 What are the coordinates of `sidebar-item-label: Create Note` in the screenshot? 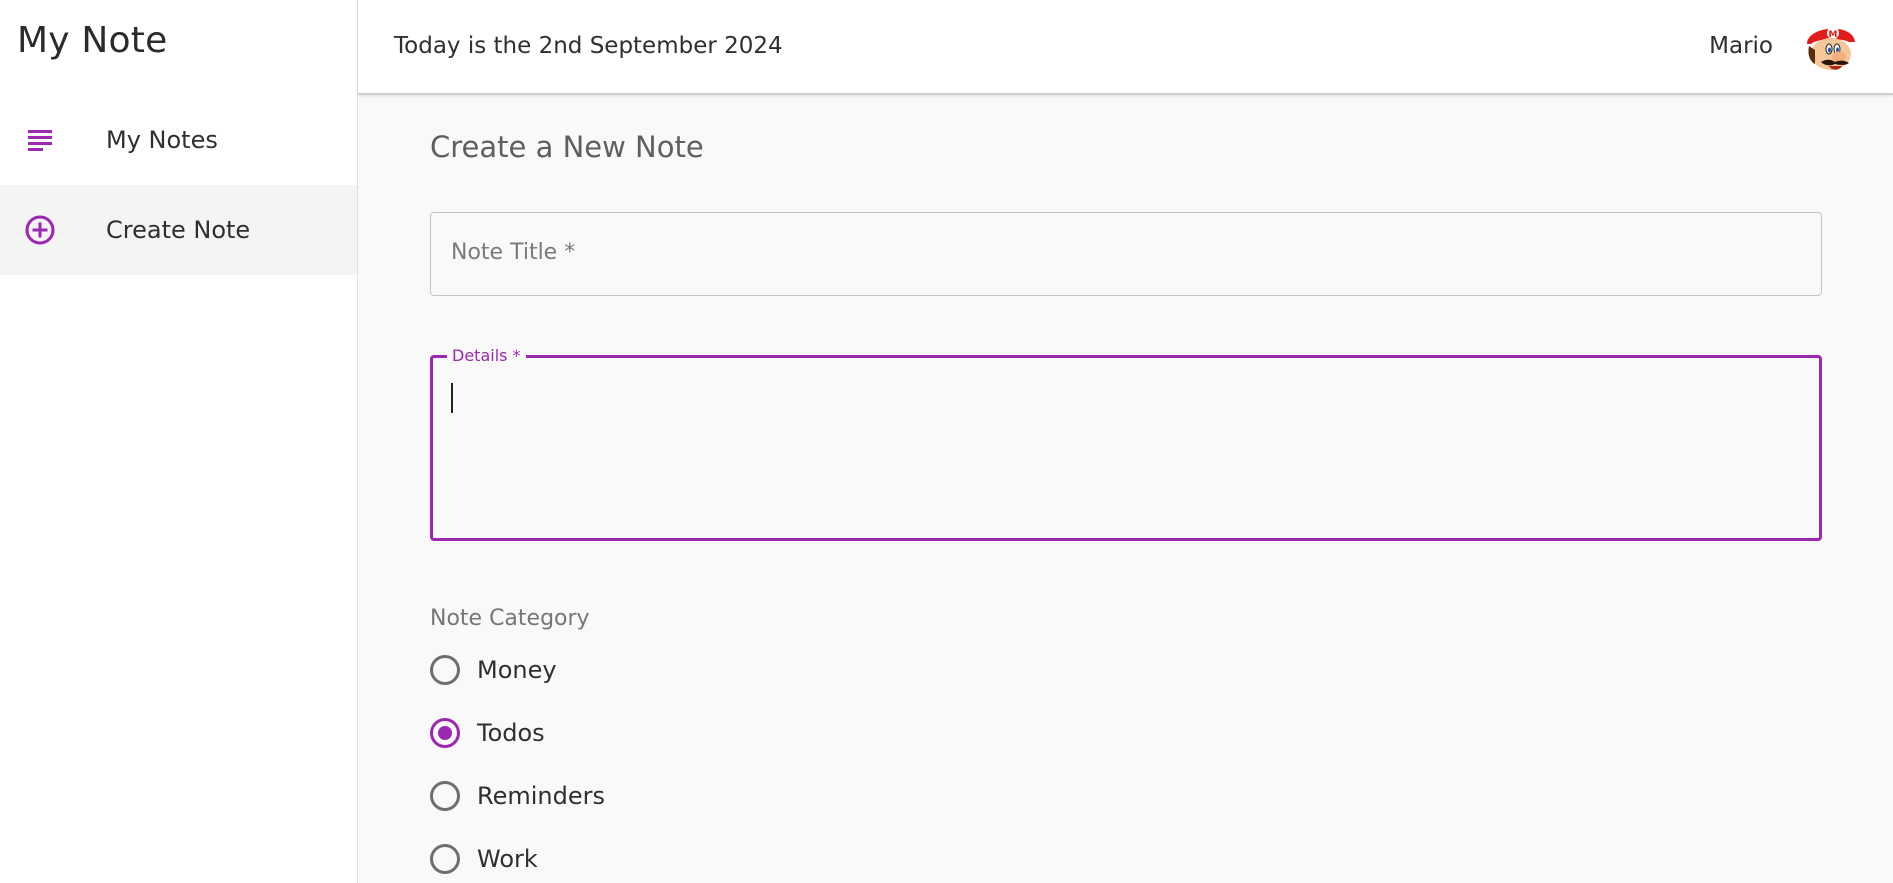 It's located at (178, 230).